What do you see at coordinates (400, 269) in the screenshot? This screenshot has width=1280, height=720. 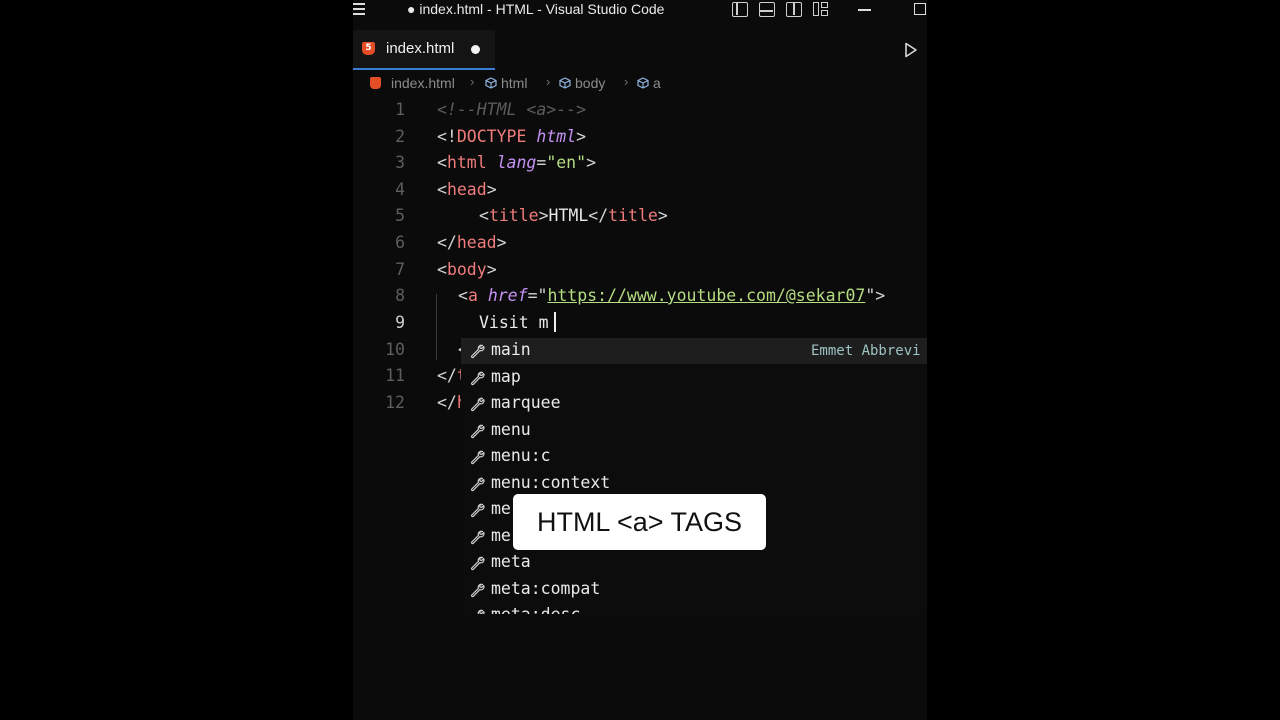 I see `line-number: 7` at bounding box center [400, 269].